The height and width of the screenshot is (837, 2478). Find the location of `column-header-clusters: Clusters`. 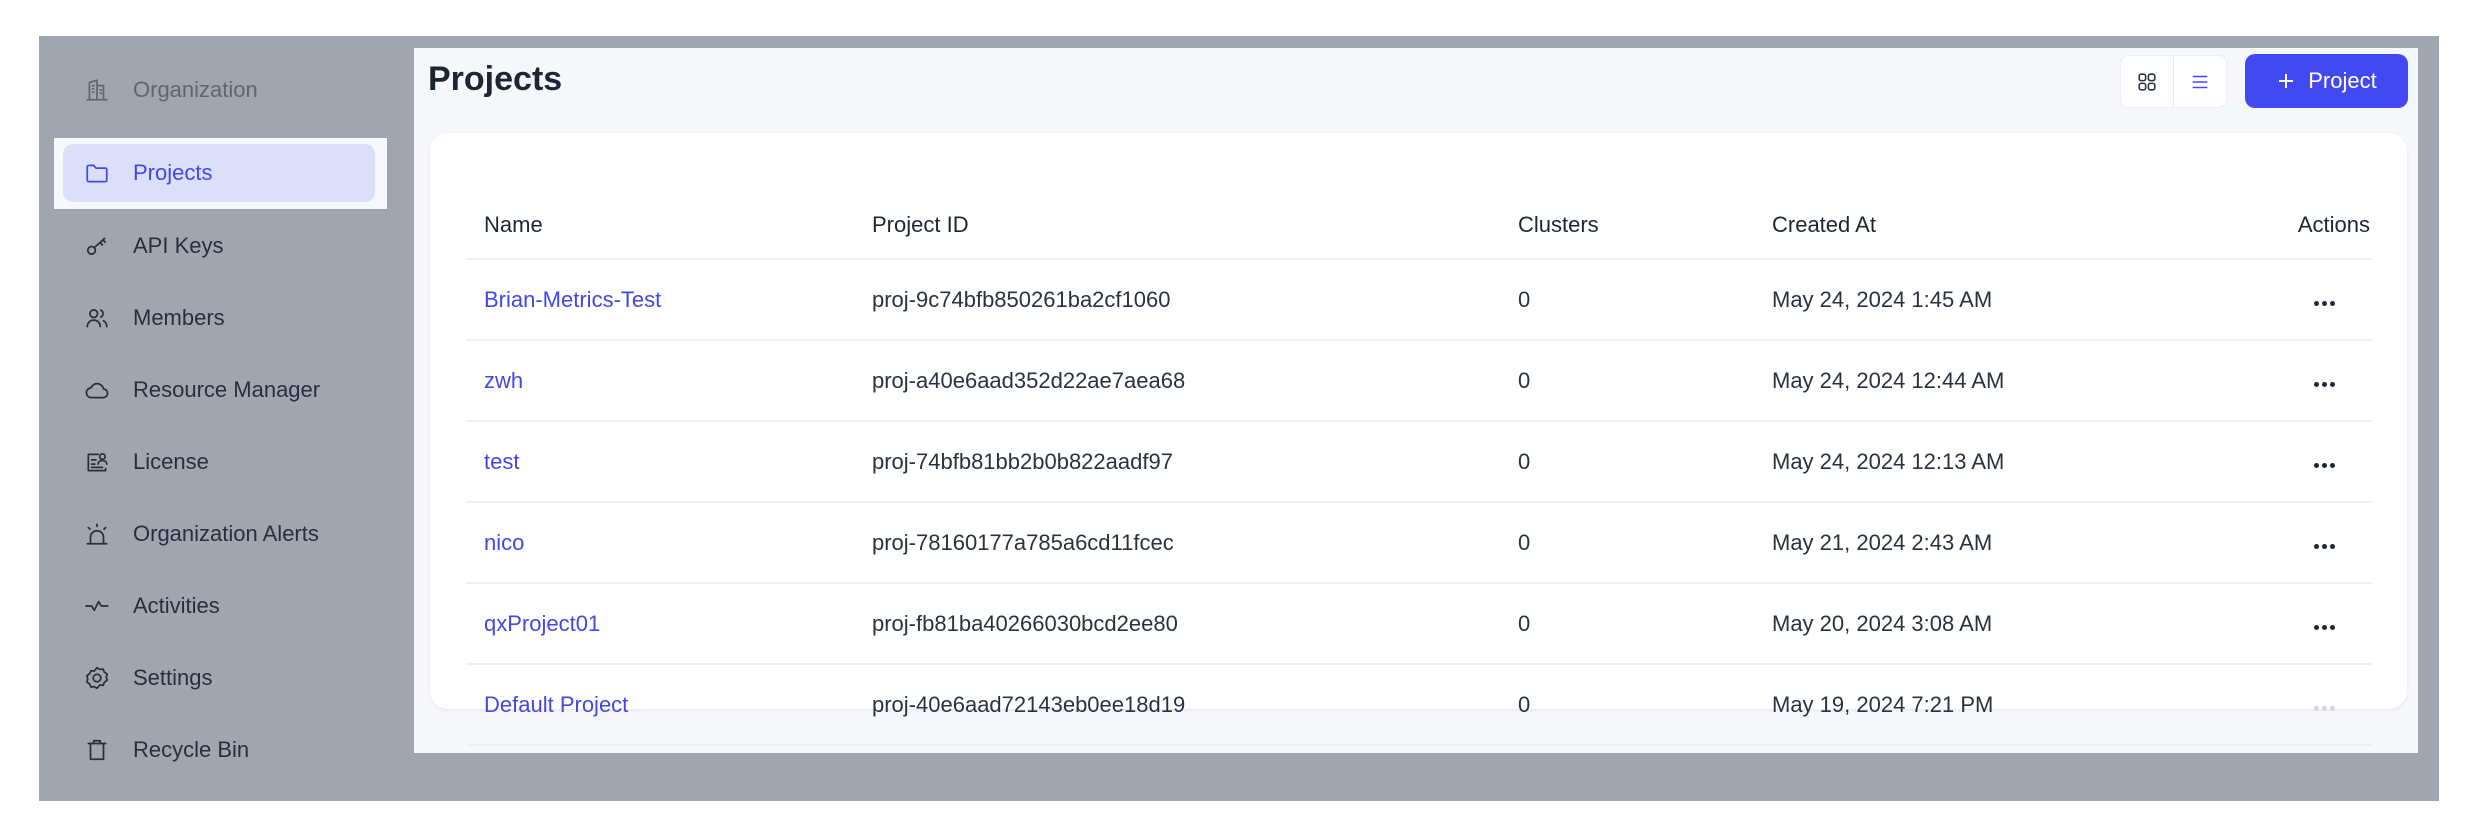

column-header-clusters: Clusters is located at coordinates (1627, 196).